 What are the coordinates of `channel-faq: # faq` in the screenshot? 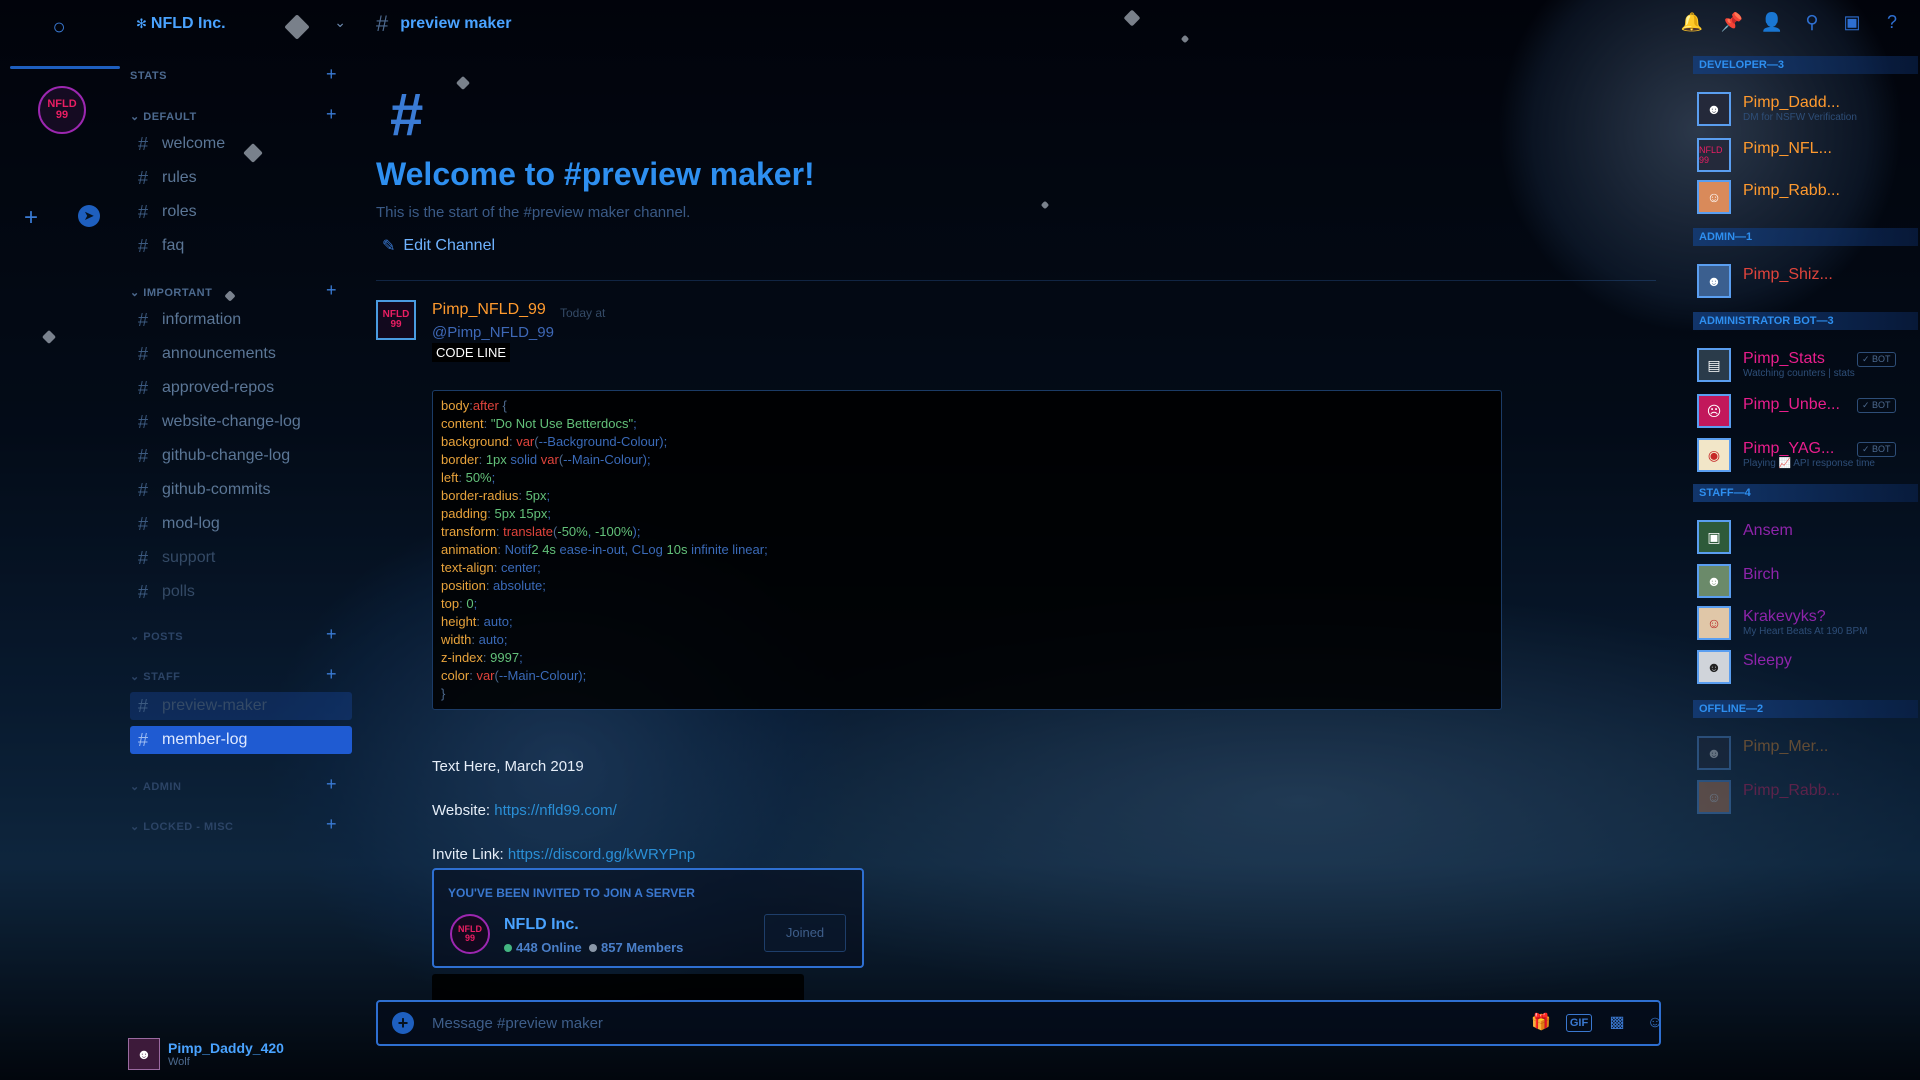 It's located at (241, 246).